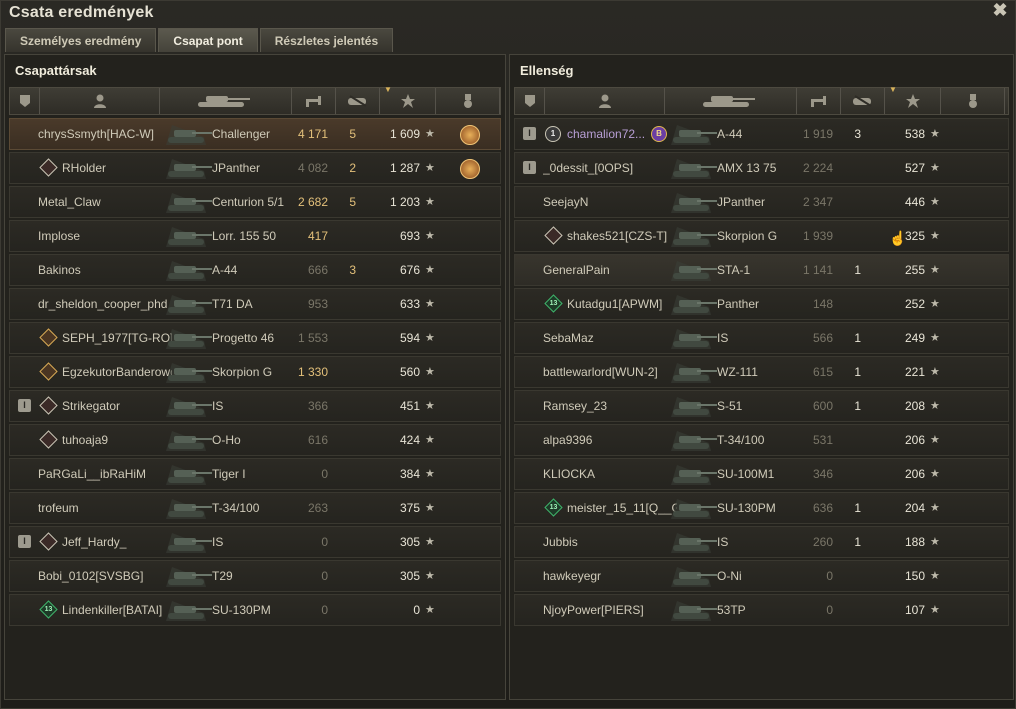 This screenshot has height=709, width=1016. I want to click on player-row: chrysSsmyth[HAC-W] Challenger 4 171 5 1 609 ★, so click(255, 134).